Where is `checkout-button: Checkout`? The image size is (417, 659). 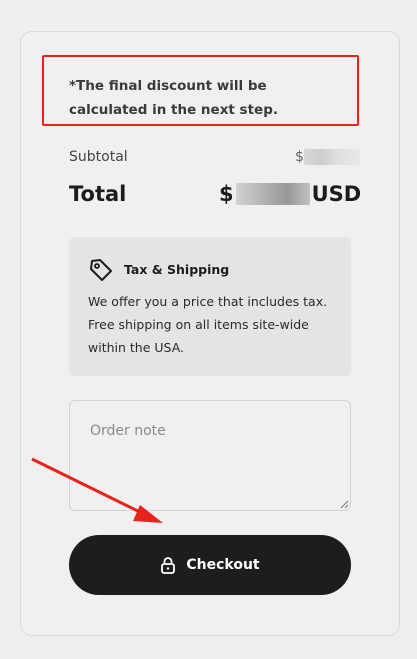
checkout-button: Checkout is located at coordinates (210, 565).